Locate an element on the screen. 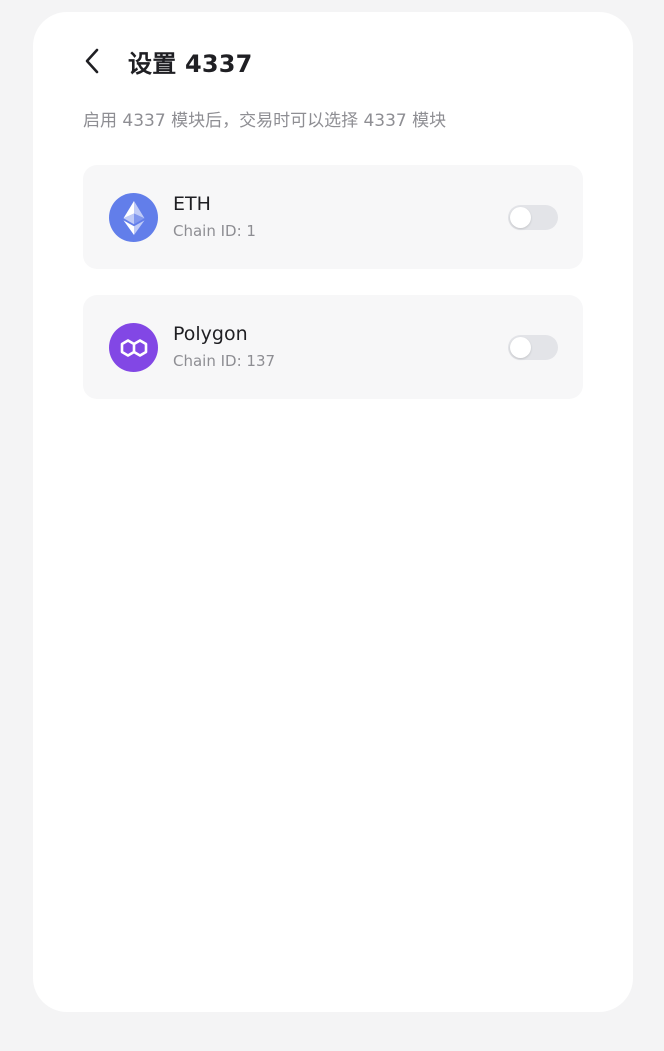 This screenshot has height=1051, width=664. ethereum-icon is located at coordinates (133, 217).